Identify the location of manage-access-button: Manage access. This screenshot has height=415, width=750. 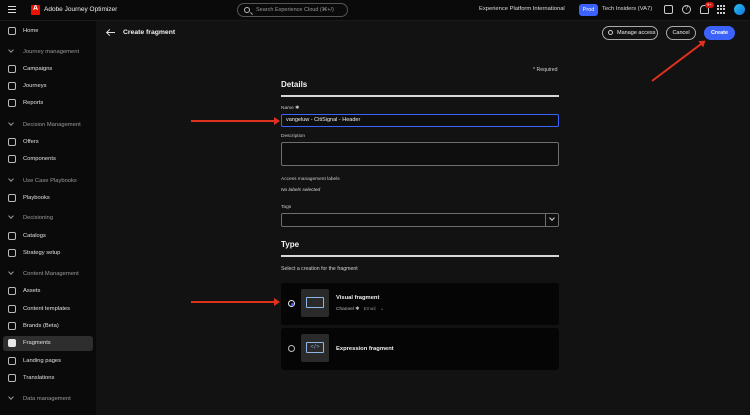
(630, 33).